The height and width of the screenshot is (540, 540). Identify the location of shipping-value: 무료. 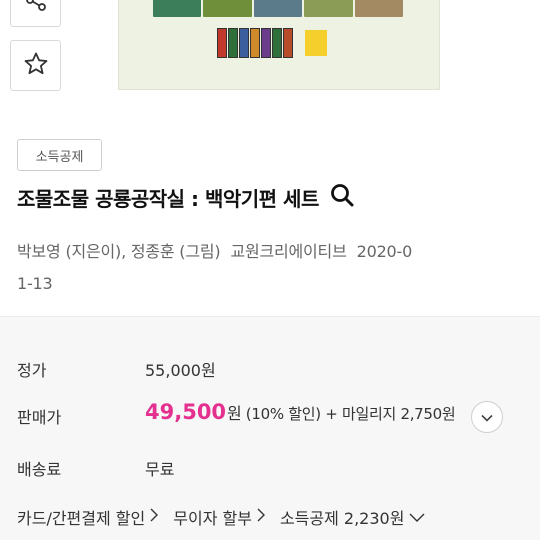
(160, 469).